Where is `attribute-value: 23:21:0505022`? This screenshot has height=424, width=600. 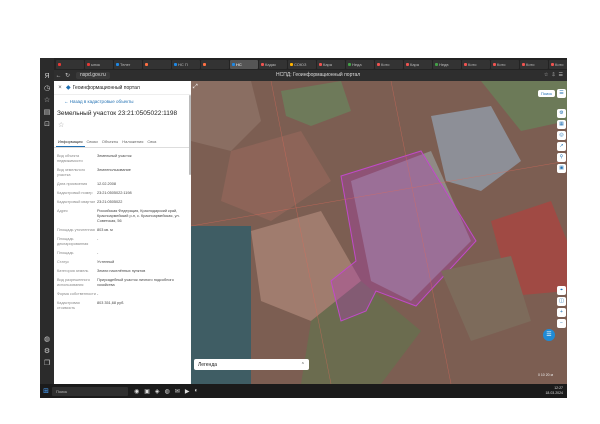
attribute-value: 23:21:0505022 is located at coordinates (110, 202).